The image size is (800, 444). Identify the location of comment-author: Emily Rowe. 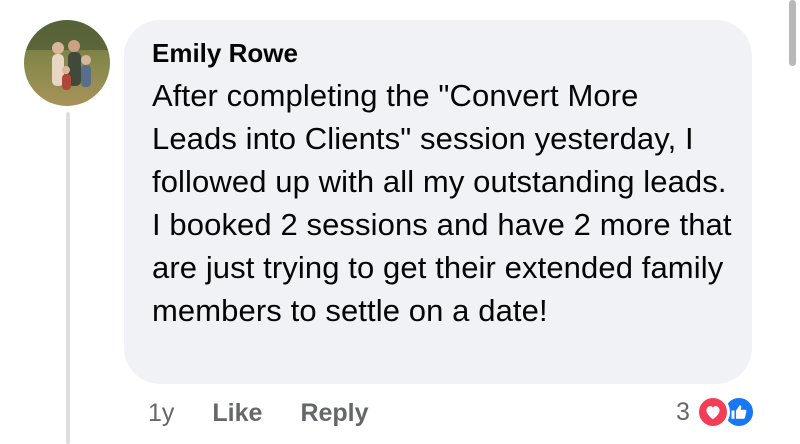
(439, 53).